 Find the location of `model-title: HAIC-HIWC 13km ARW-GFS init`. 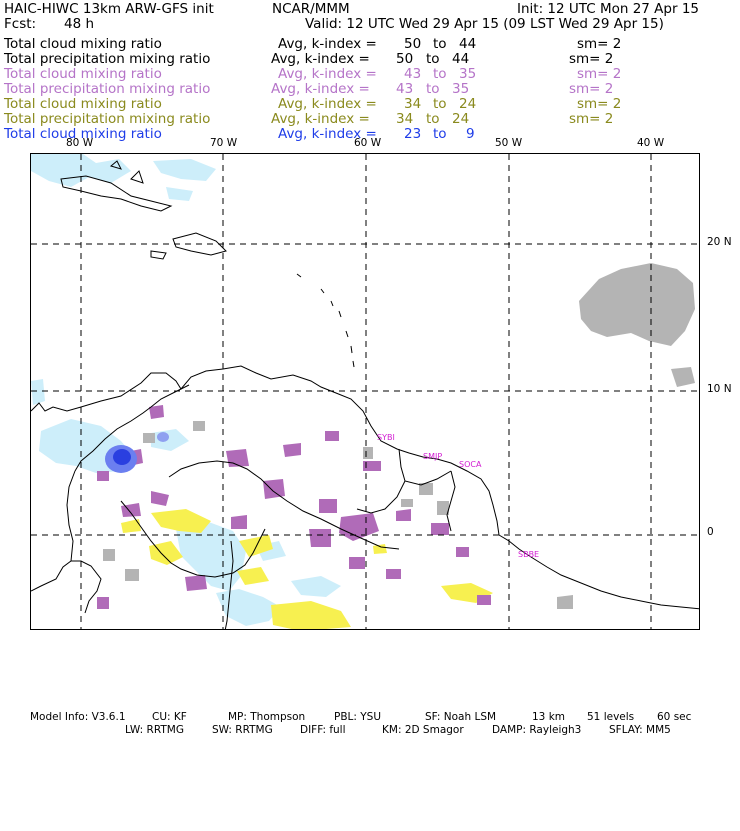

model-title: HAIC-HIWC 13km ARW-GFS init is located at coordinates (109, 9).